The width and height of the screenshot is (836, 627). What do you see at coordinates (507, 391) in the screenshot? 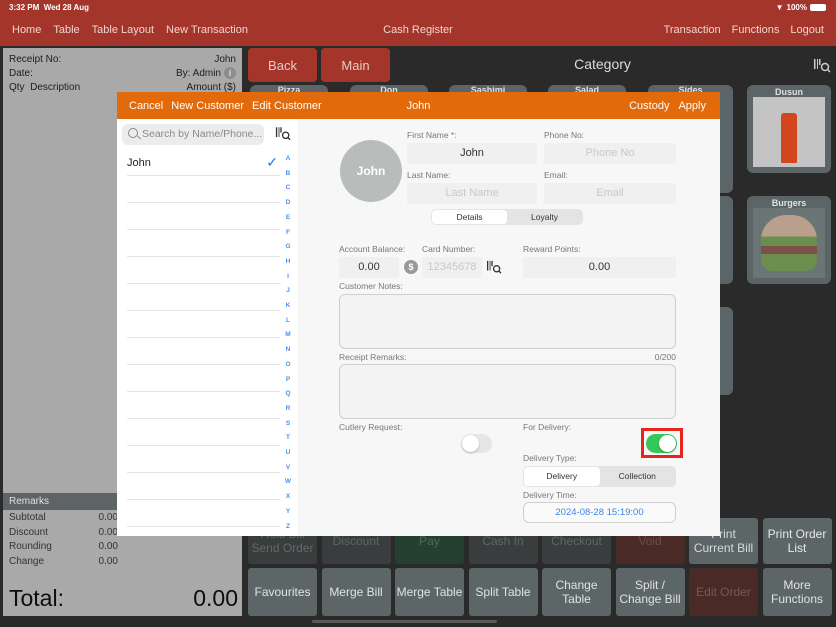
I see `receipt-remarks-input` at bounding box center [507, 391].